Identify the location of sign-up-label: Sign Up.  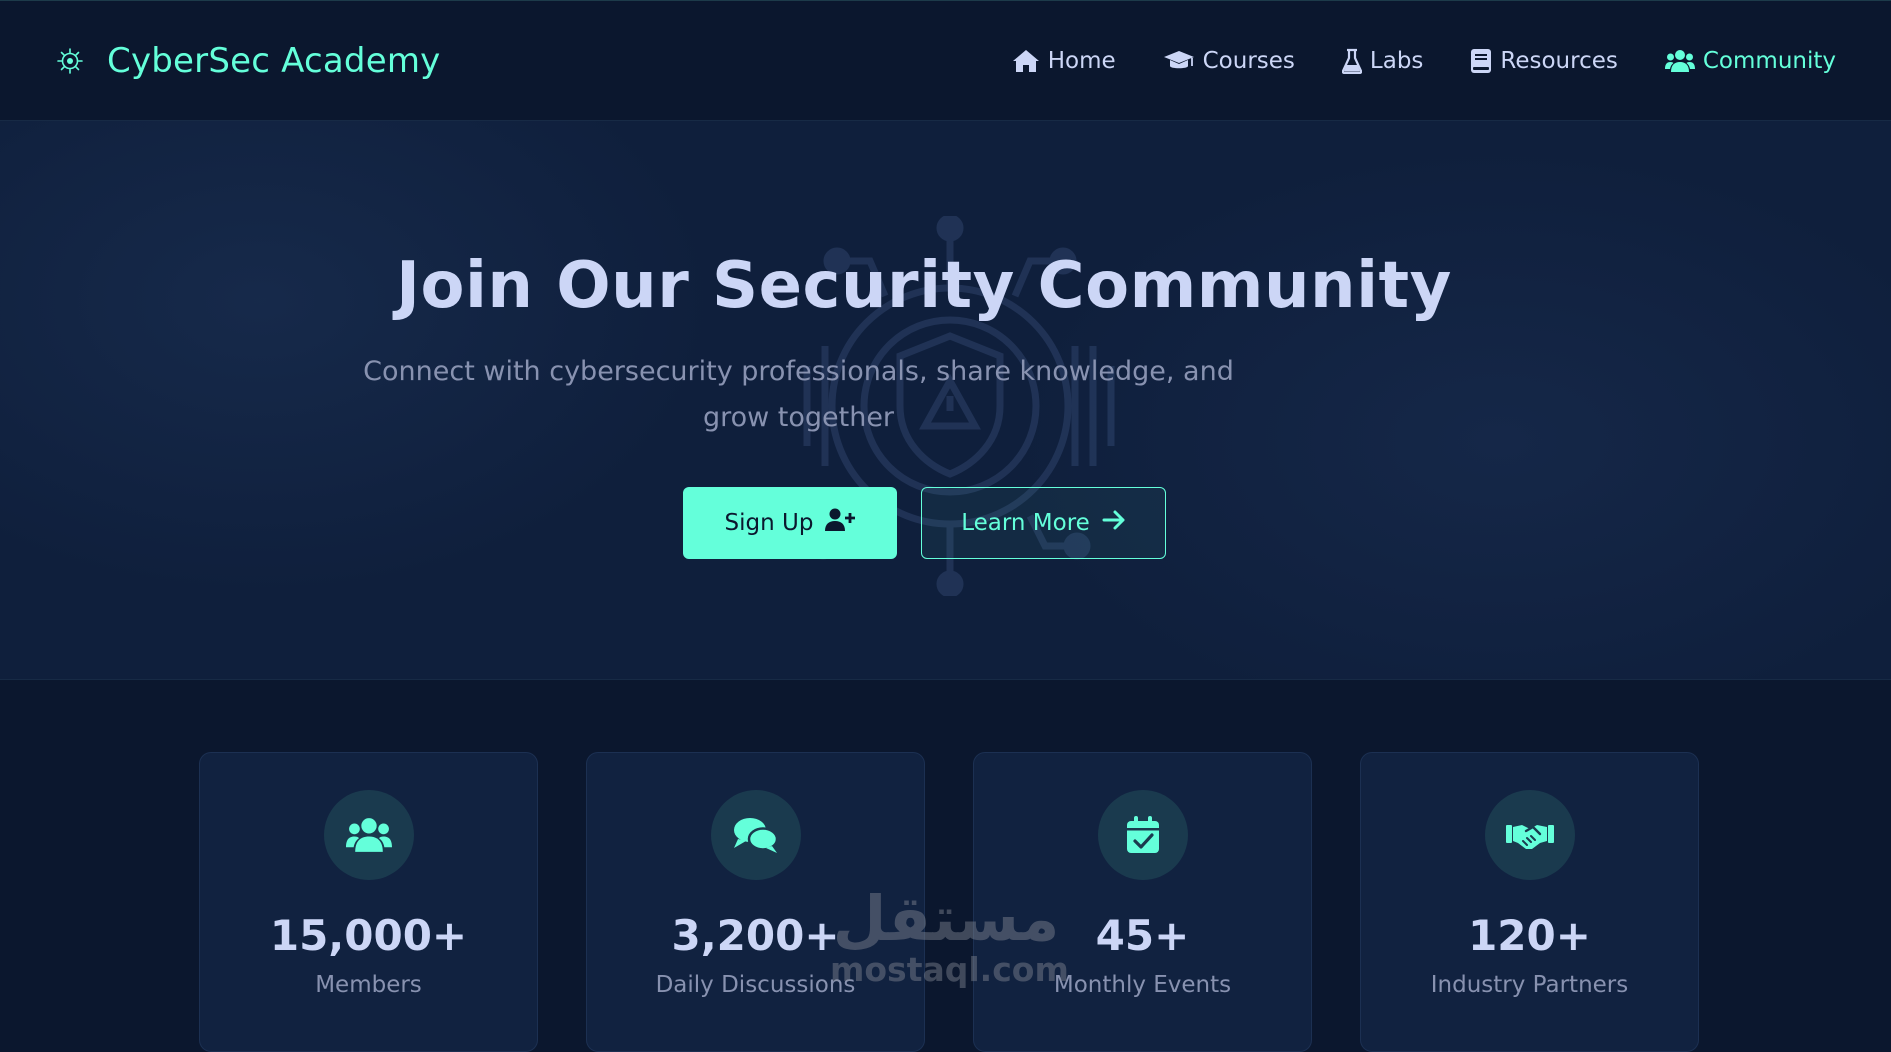
(769, 523).